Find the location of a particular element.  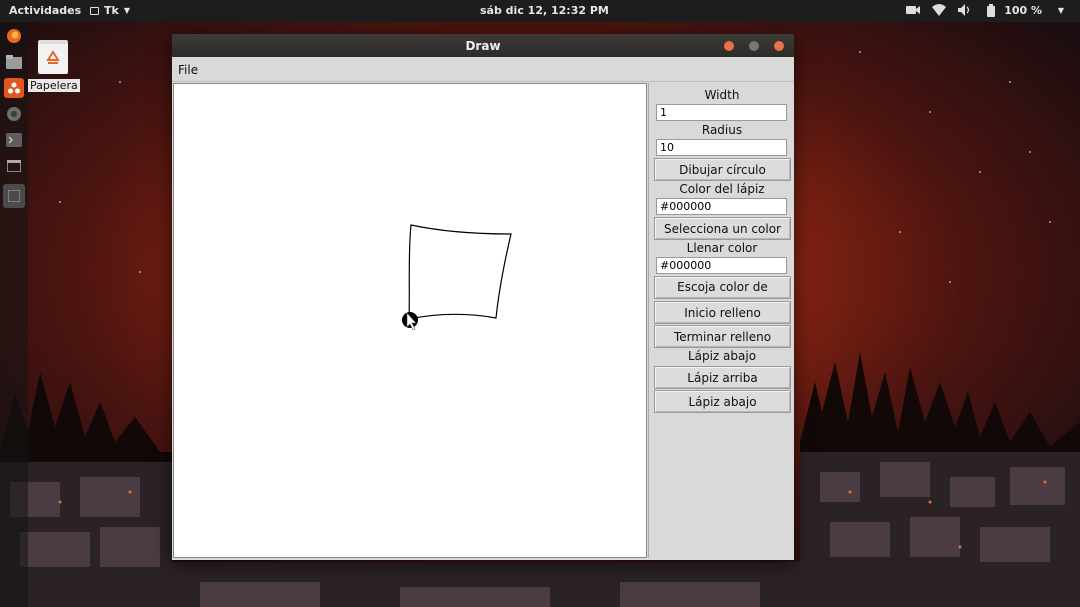

pen-state-label: Lápiz abajo is located at coordinates (722, 356).